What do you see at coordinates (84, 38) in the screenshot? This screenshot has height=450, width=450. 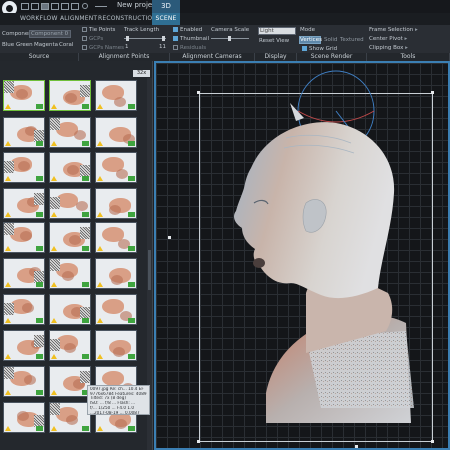 I see `gcps-checkbox` at bounding box center [84, 38].